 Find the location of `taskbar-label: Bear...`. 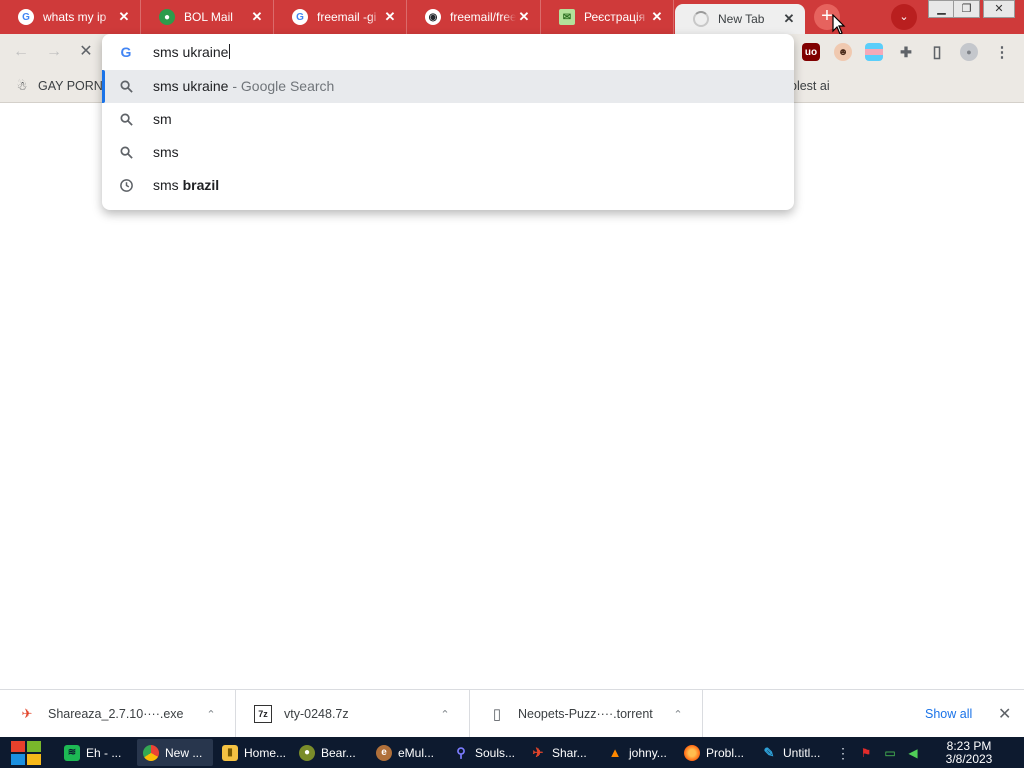

taskbar-label: Bear... is located at coordinates (338, 752).